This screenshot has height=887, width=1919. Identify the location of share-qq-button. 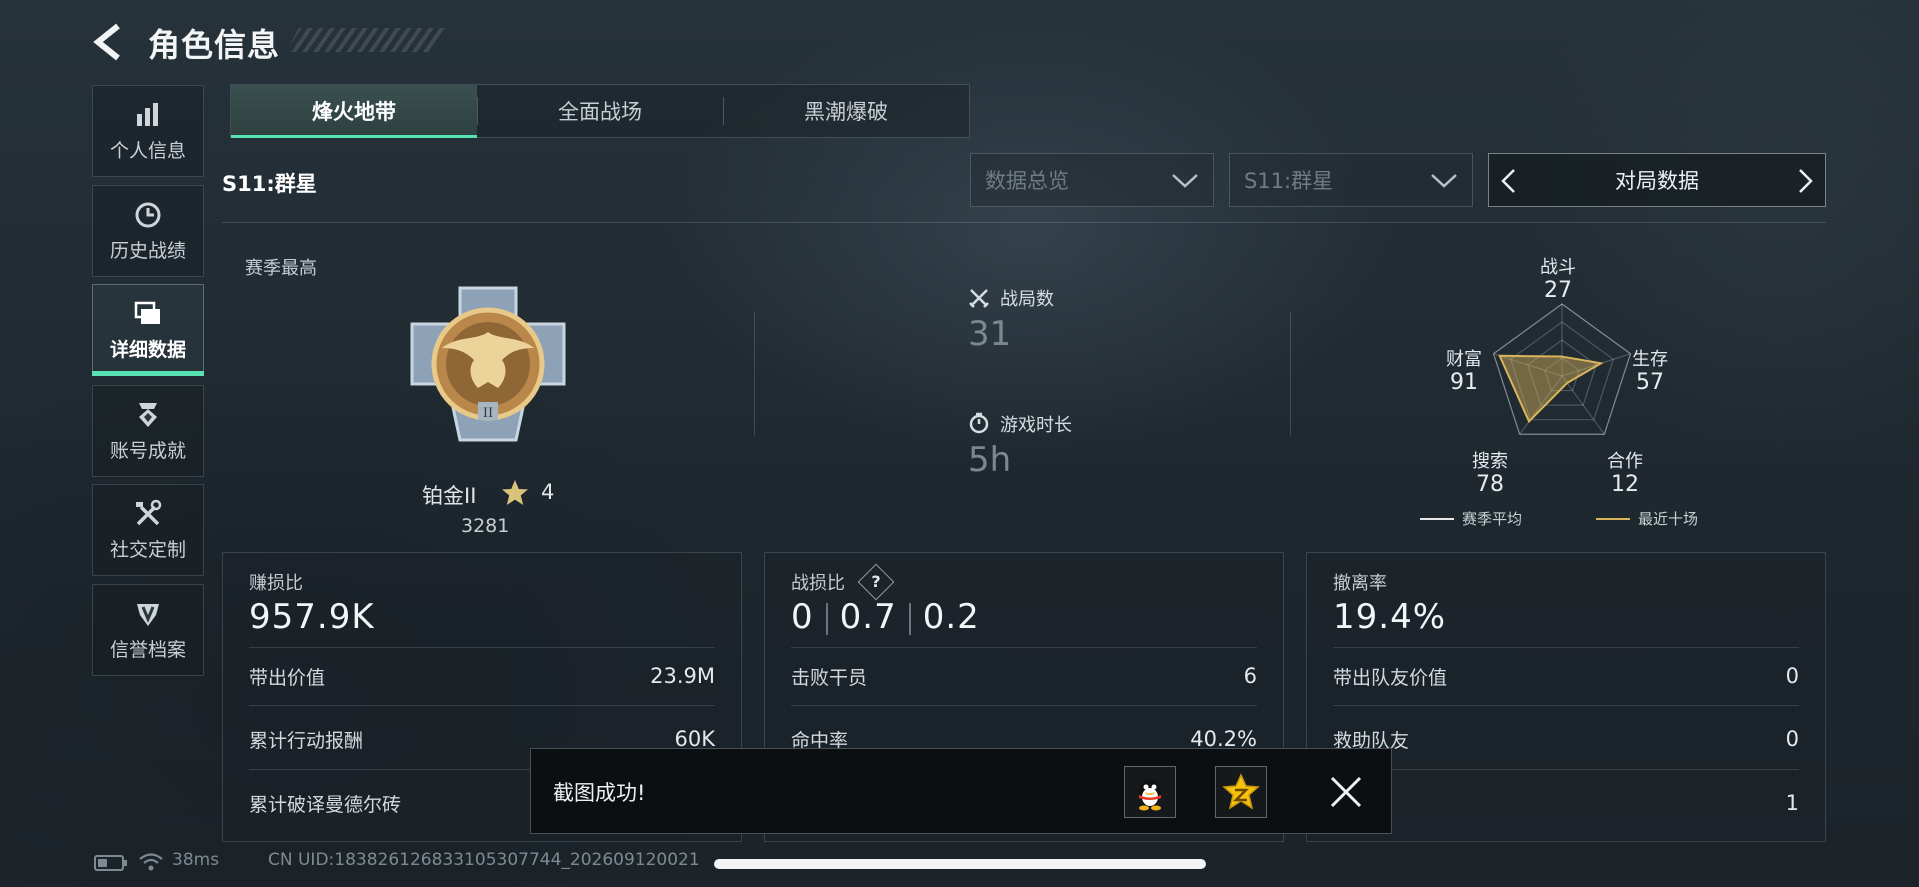
(1150, 792).